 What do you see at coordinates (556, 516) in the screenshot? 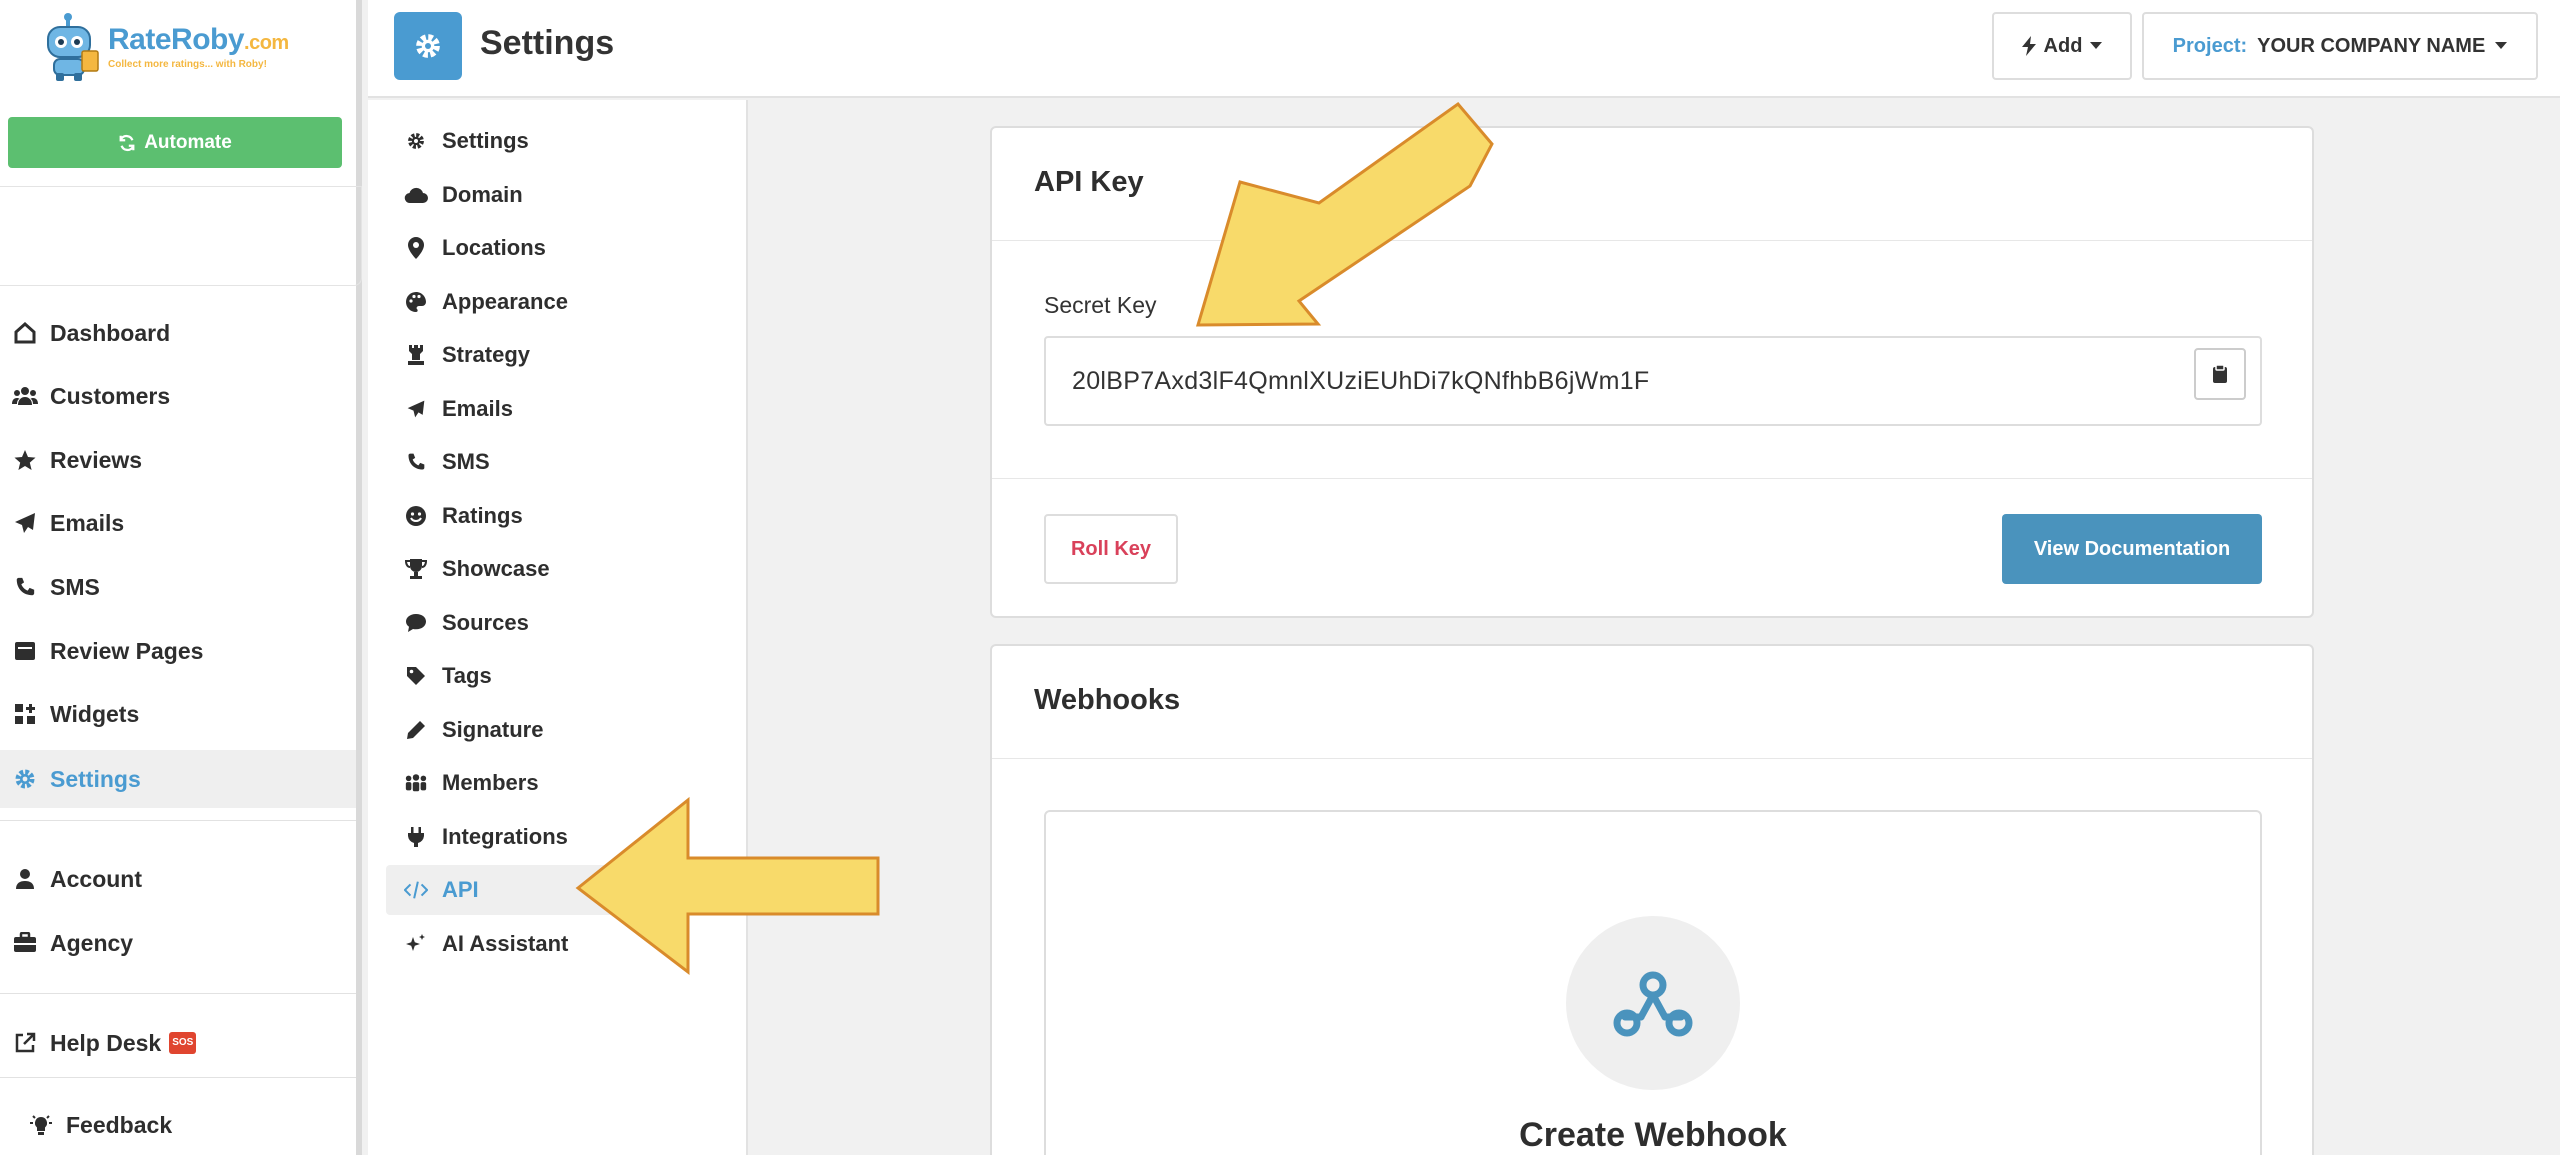
I see `subnav-item-ratings: Ratings` at bounding box center [556, 516].